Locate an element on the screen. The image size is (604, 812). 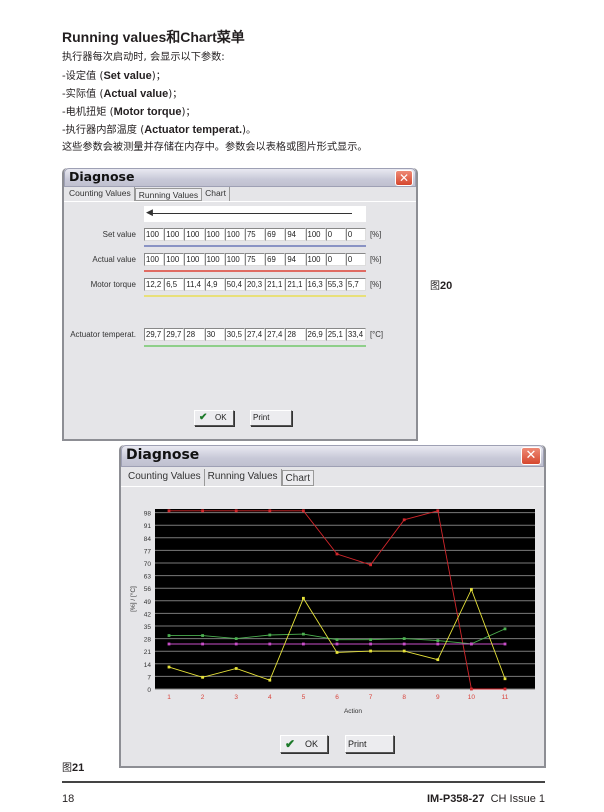
plot-area is located at coordinates (345, 599).